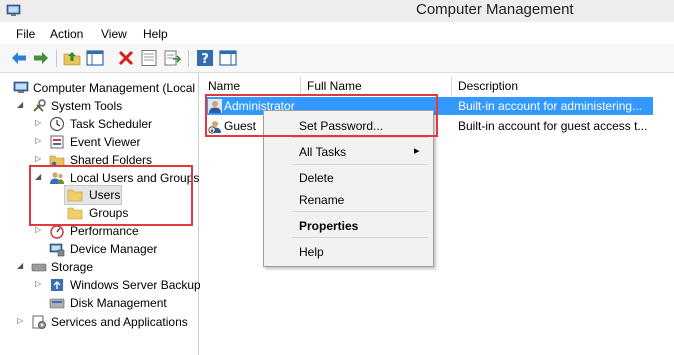  I want to click on tree-item-disk-management: Disk Management, so click(99, 303).